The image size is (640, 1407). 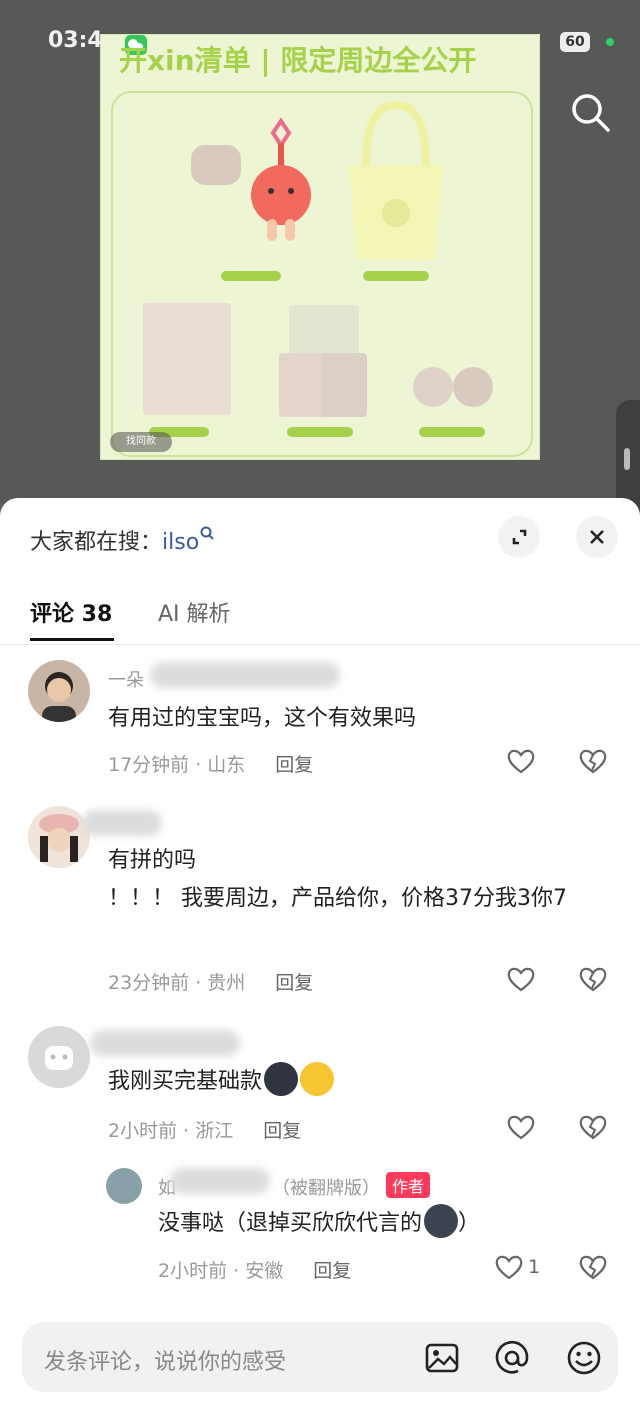 What do you see at coordinates (363, 1081) in the screenshot?
I see `comment-text-row: 我刚买完基础款` at bounding box center [363, 1081].